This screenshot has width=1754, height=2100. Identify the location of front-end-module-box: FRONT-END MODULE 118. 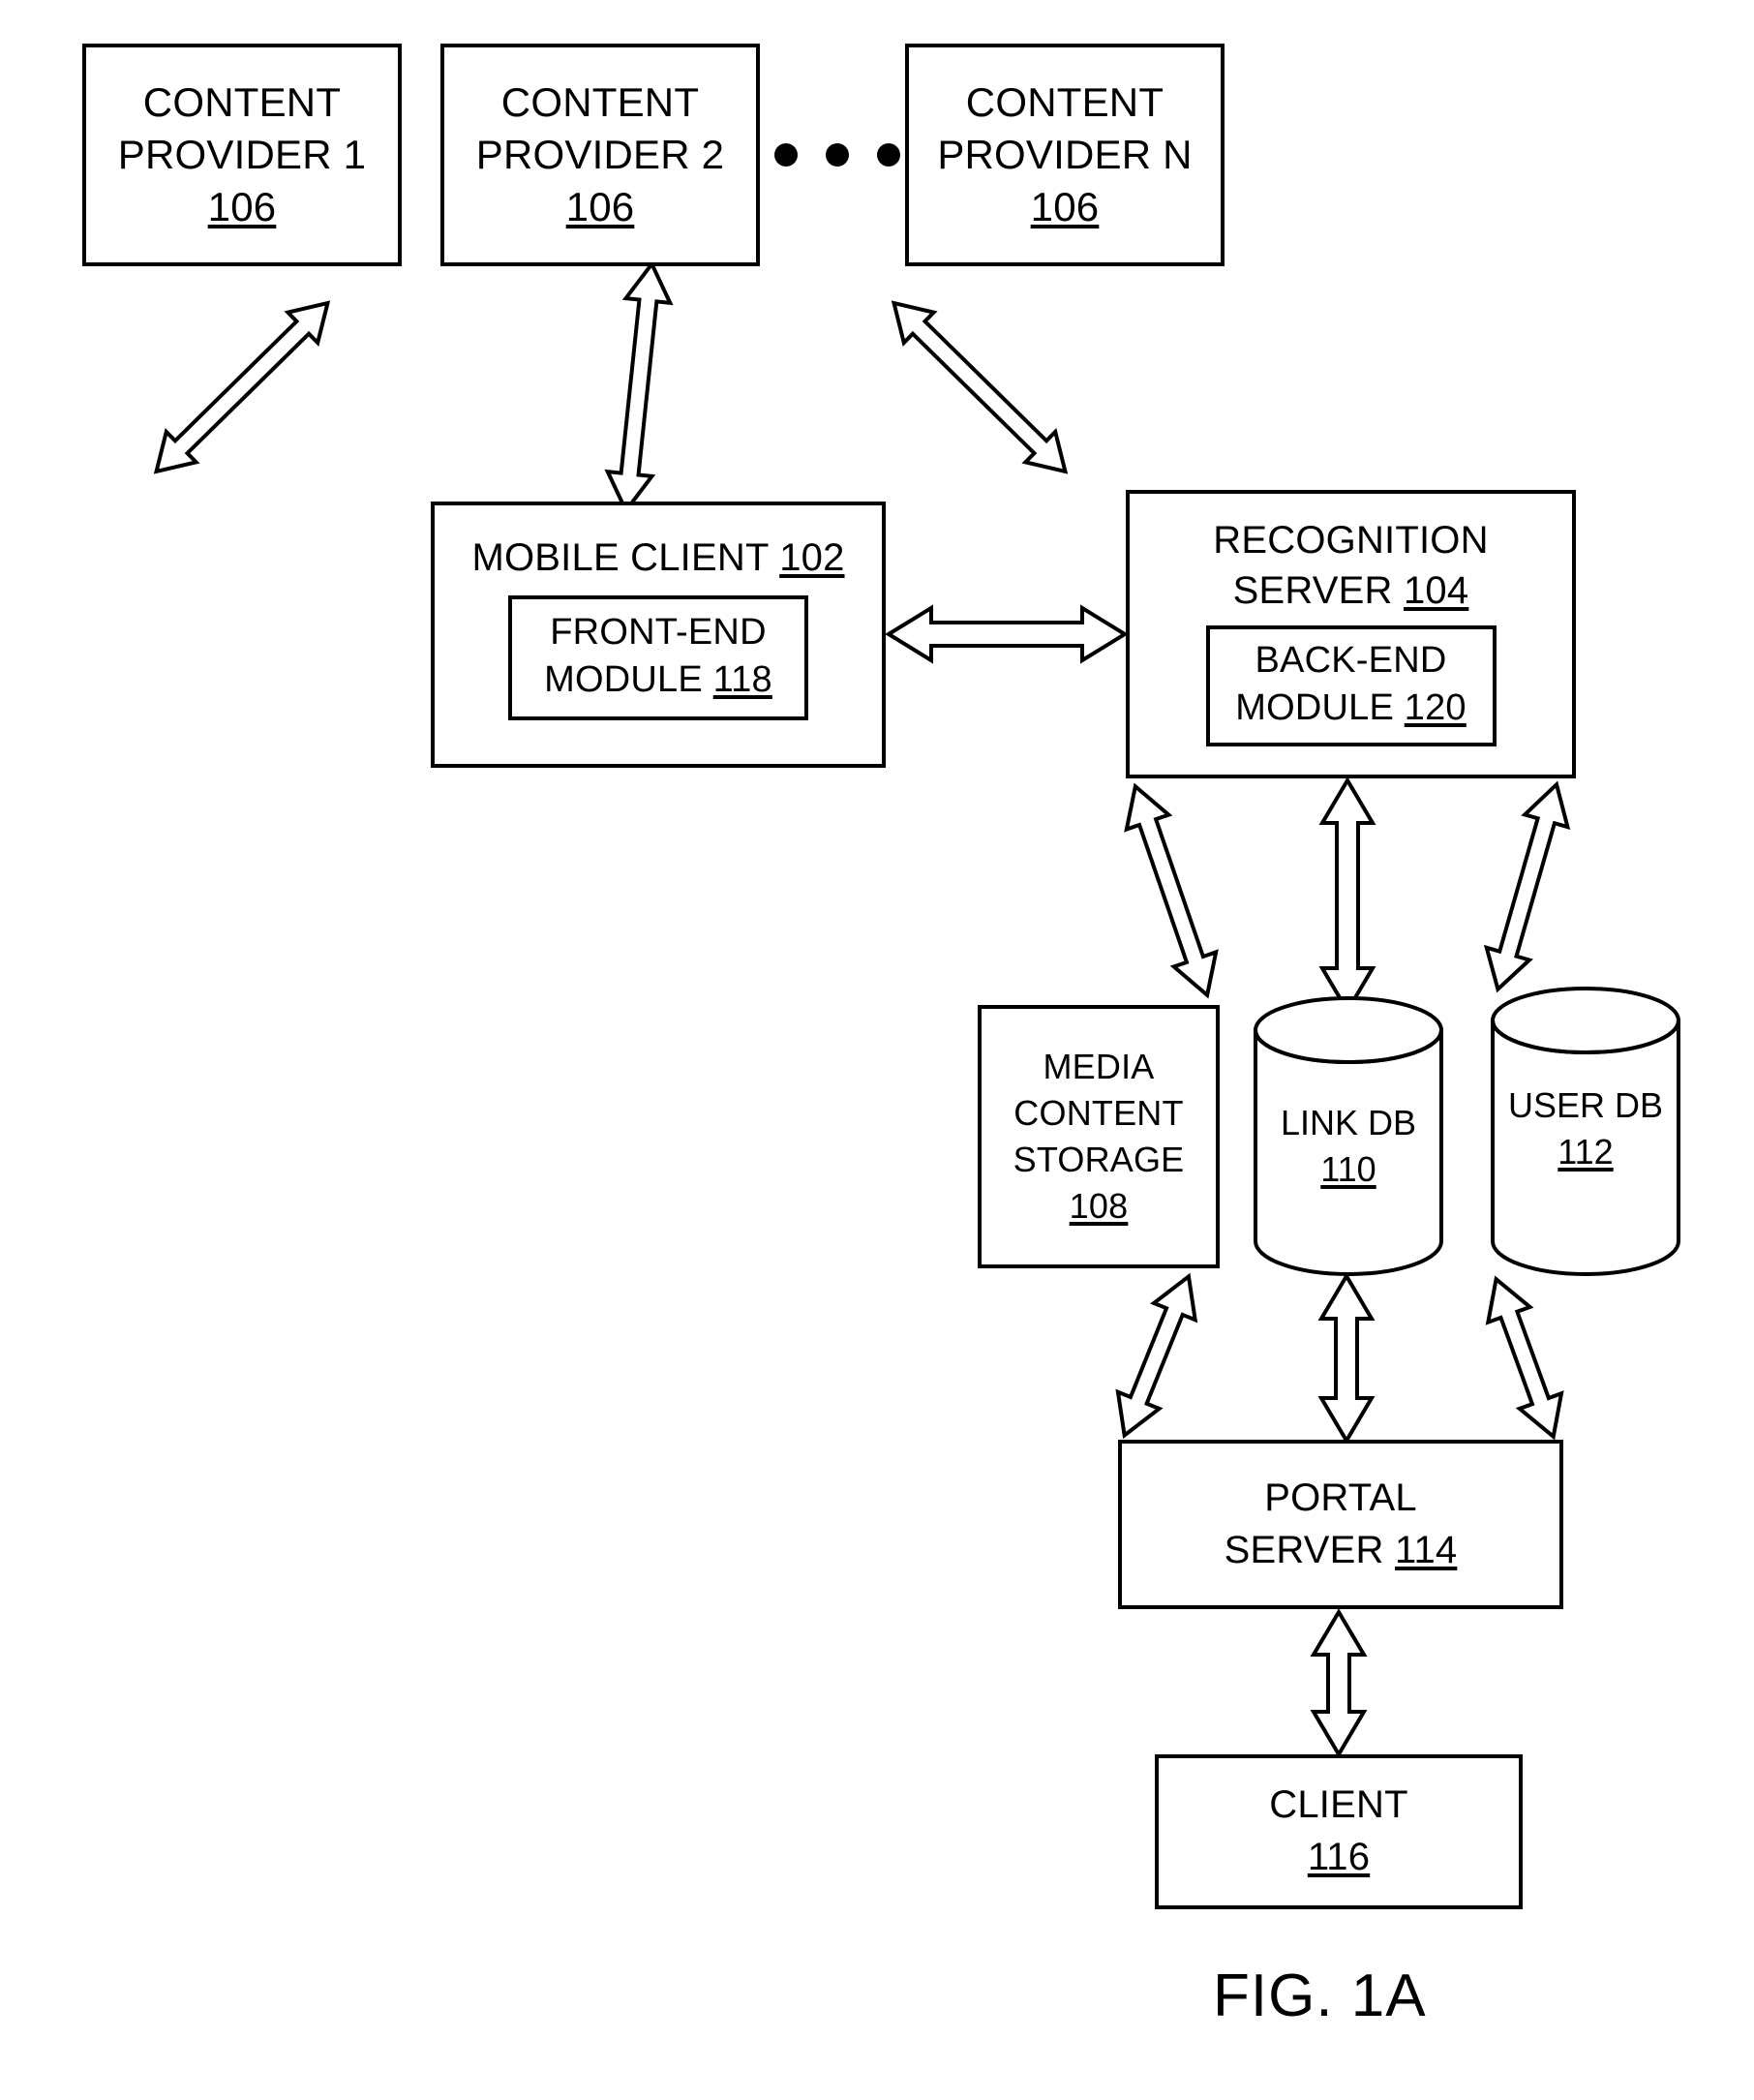
(658, 658).